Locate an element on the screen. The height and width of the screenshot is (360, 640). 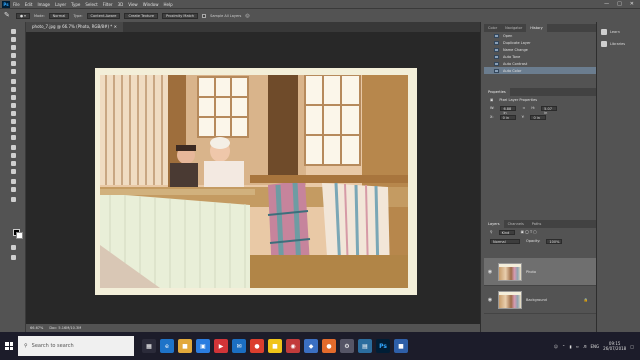
dodge-tool-icon is located at coordinates (13, 137).